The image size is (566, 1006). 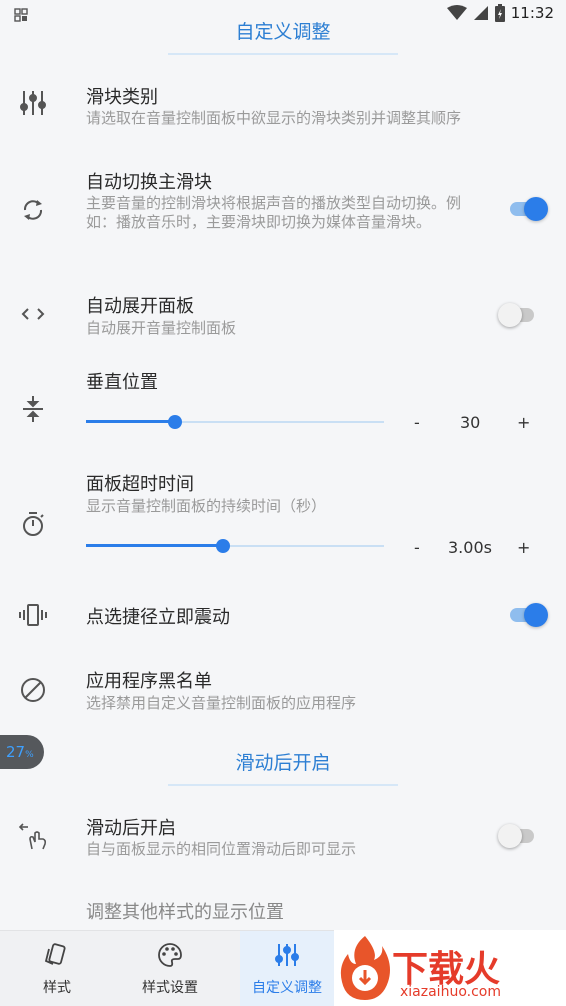 I want to click on flame-logo-icon, so click(x=365, y=968).